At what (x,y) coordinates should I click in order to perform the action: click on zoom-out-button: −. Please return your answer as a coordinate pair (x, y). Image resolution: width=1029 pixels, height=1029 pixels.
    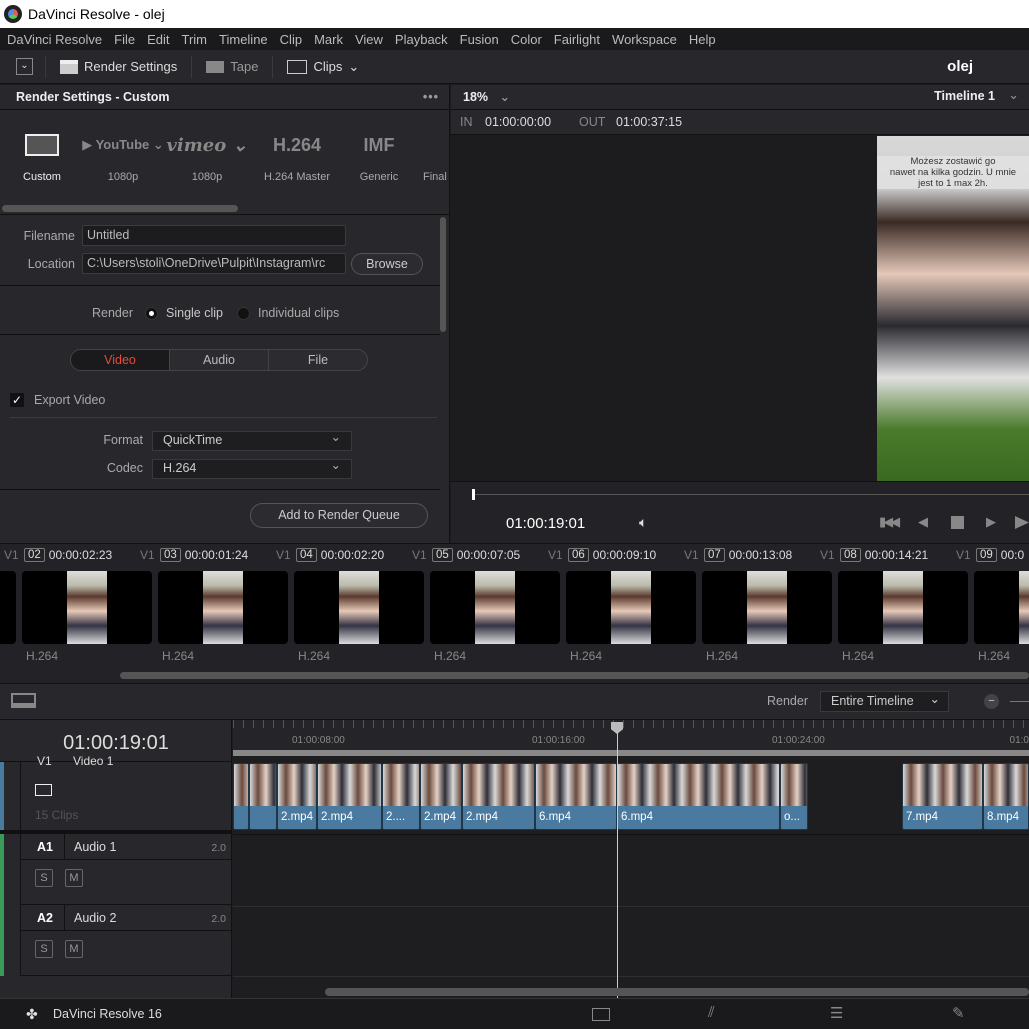
    Looking at the image, I should click on (991, 701).